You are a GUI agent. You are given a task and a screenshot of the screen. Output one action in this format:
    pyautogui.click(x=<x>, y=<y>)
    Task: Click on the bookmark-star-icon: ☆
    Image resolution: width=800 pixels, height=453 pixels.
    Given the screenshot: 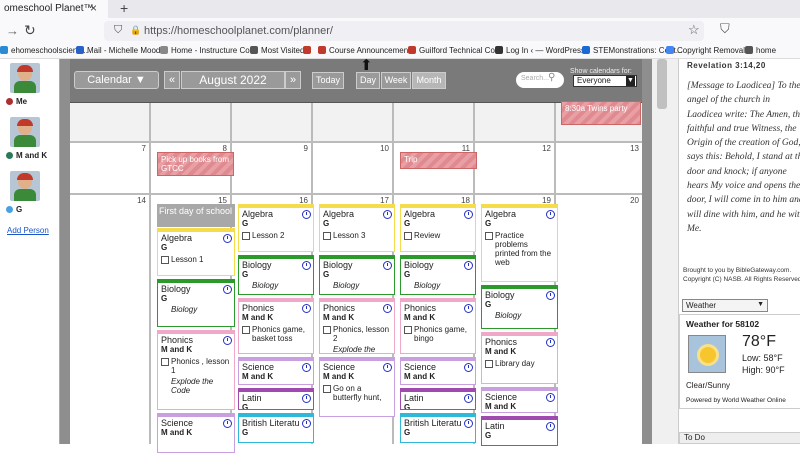 What is the action you would take?
    pyautogui.click(x=694, y=30)
    